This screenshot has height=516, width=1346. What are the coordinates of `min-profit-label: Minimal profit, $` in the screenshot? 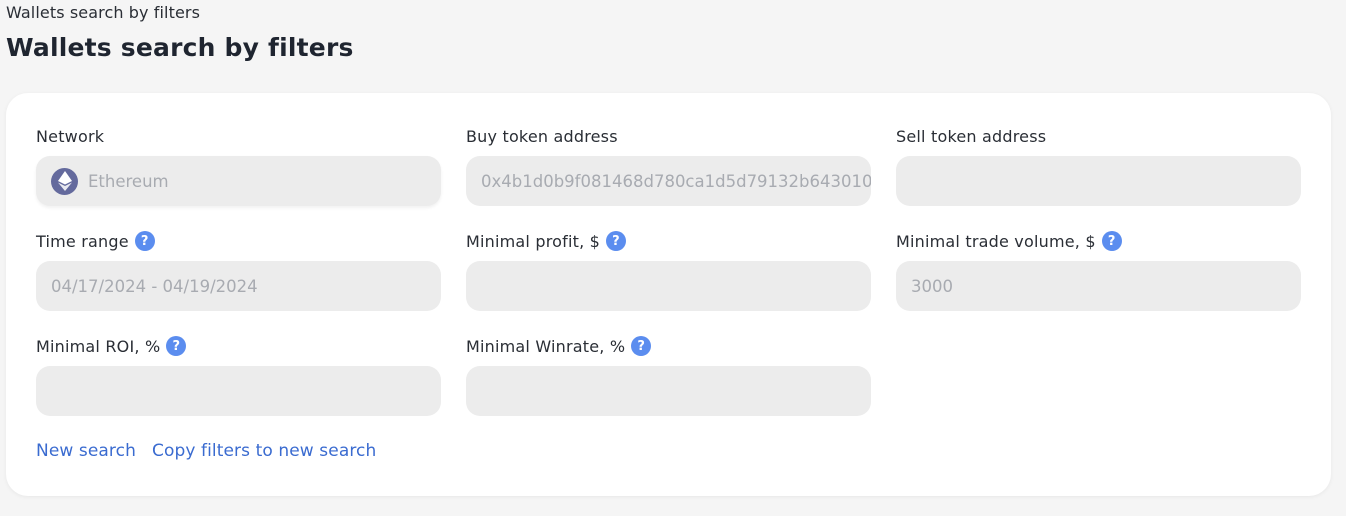 It's located at (533, 241).